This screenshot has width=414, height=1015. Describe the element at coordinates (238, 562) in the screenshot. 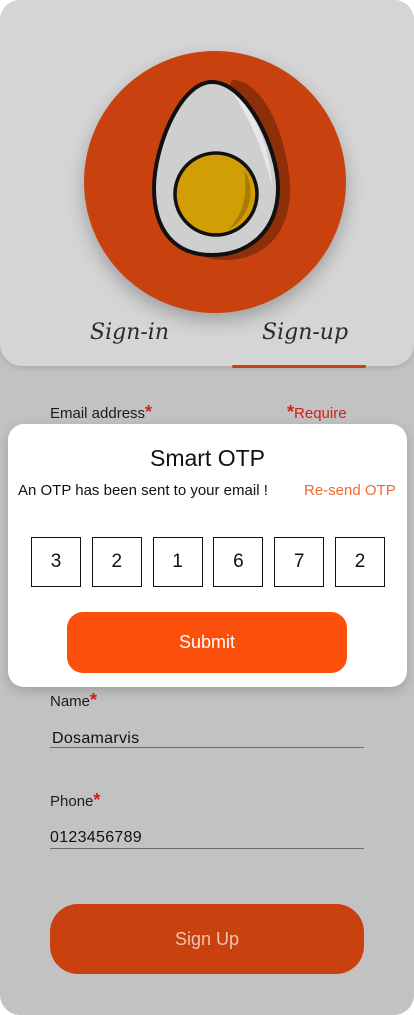

I see `otp-digit-4: 6` at that location.